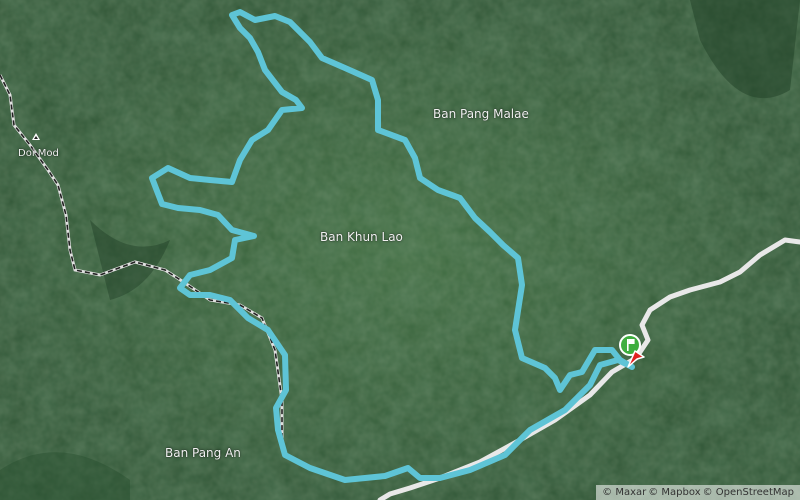 This screenshot has width=800, height=500. Describe the element at coordinates (361, 237) in the screenshot. I see `place-label-ban-khun-lao: Ban Khun Lao` at that location.